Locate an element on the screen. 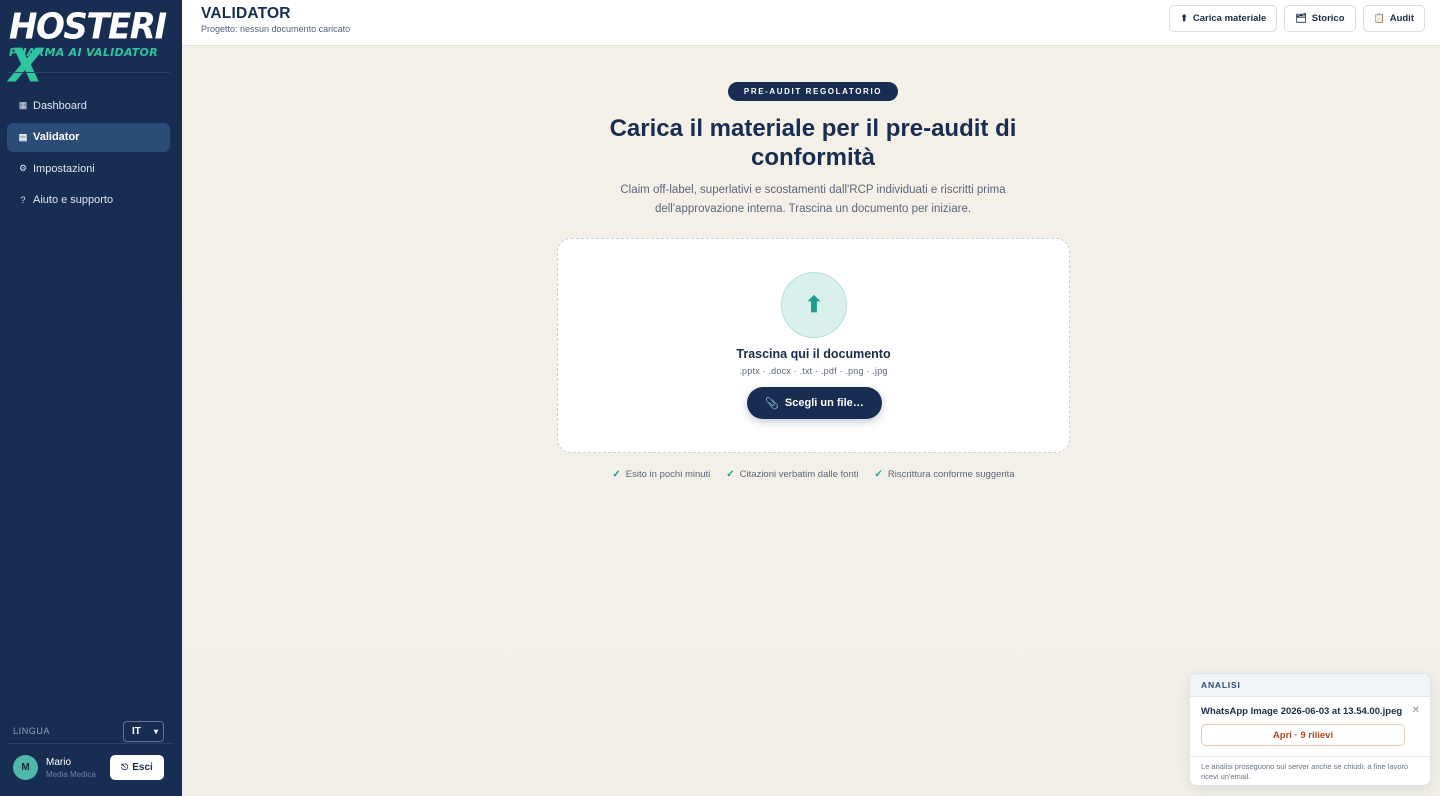 The height and width of the screenshot is (796, 1440). project-subtitle: Progetto: nessun documento caricato is located at coordinates (276, 29).